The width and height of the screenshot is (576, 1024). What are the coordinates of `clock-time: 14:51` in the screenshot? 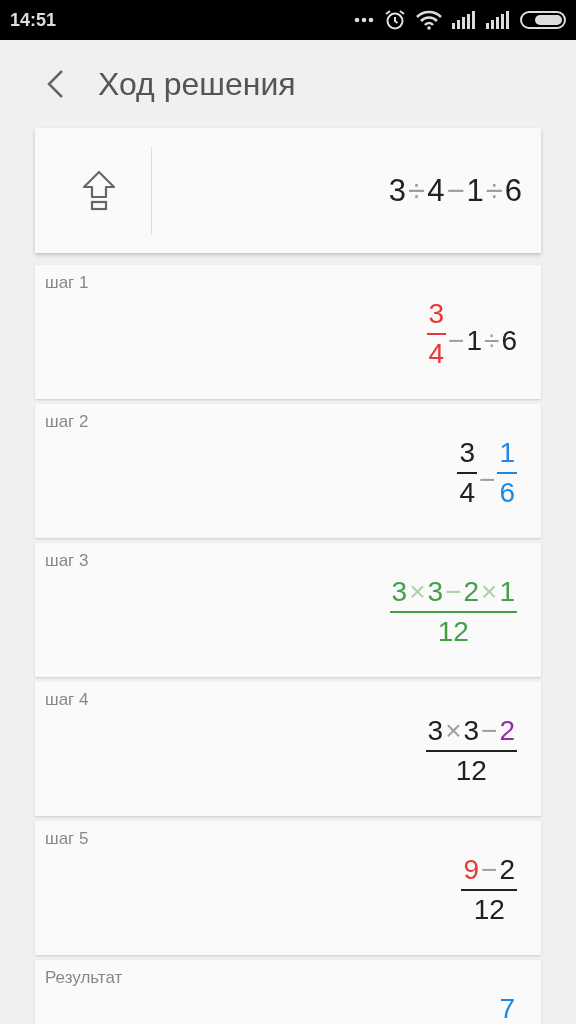 It's located at (33, 20).